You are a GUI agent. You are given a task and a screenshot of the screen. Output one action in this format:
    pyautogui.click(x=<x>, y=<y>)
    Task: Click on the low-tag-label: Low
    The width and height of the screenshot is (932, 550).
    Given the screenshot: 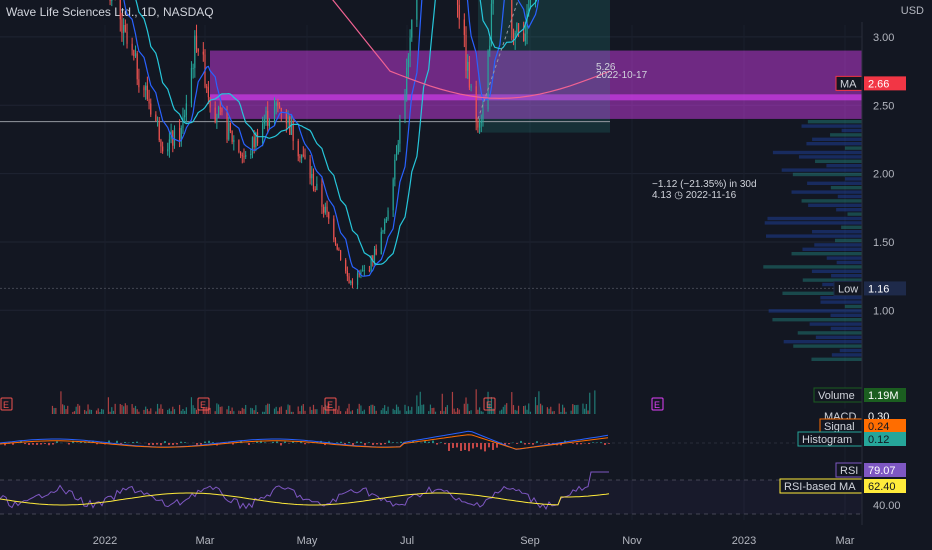 What is the action you would take?
    pyautogui.click(x=848, y=289)
    